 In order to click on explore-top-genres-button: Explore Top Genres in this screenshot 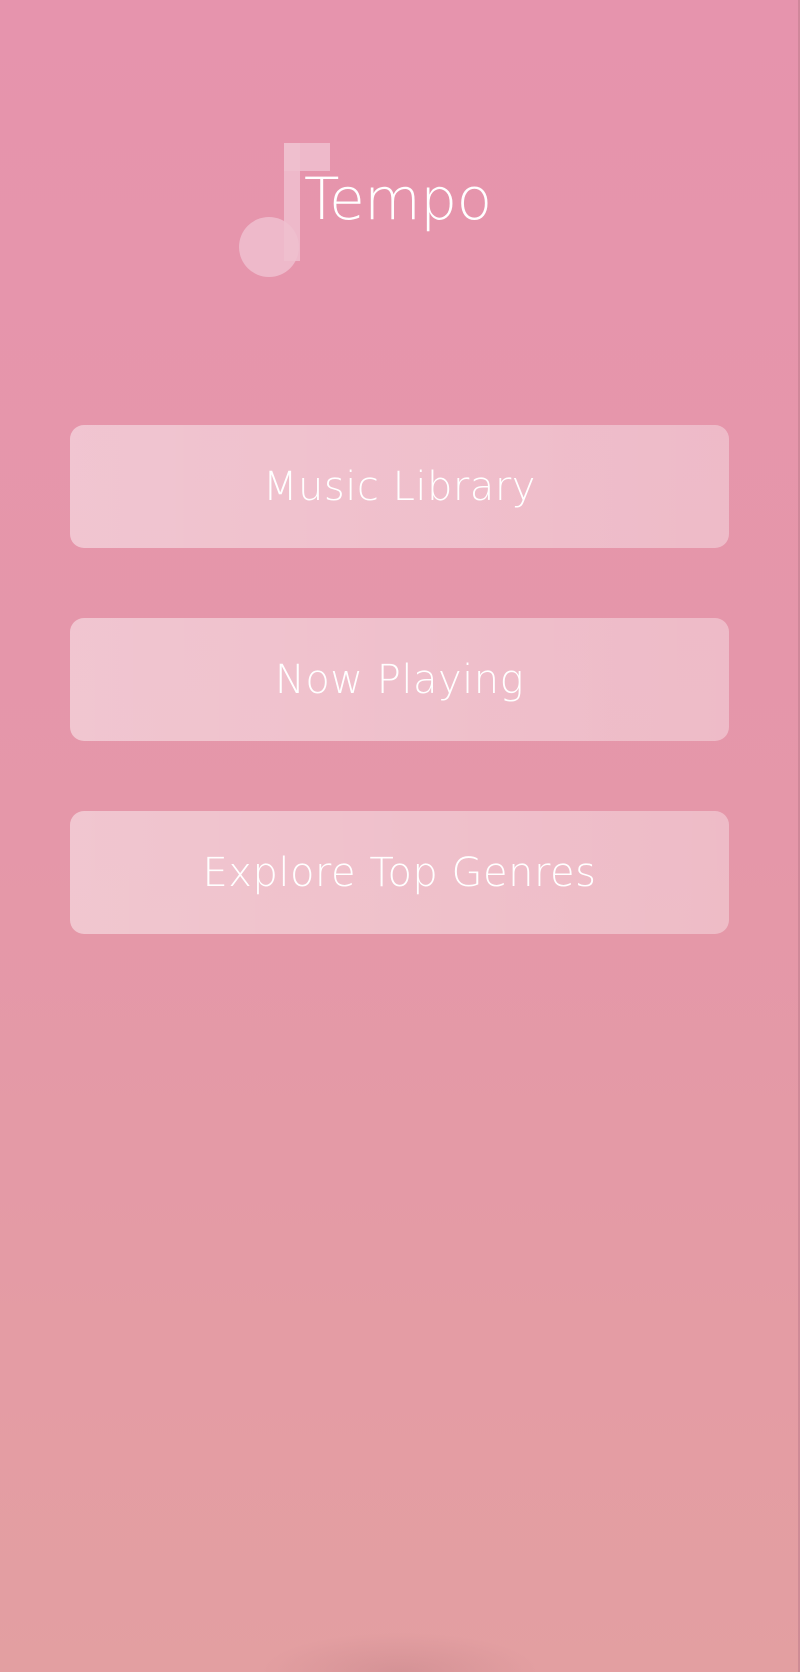, I will do `click(399, 872)`.